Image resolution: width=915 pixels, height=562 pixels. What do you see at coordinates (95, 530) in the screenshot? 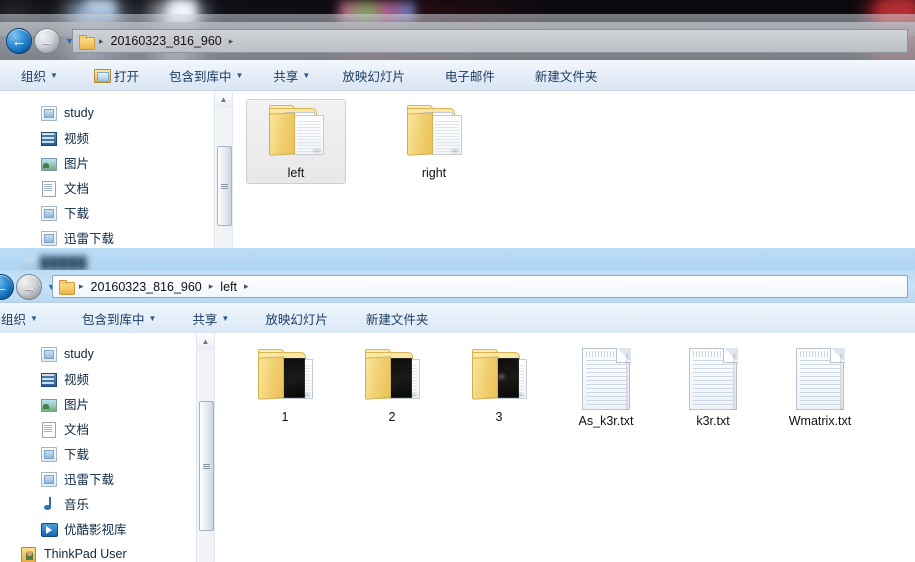
I see `nav-item-label: 优酷影视库` at bounding box center [95, 530].